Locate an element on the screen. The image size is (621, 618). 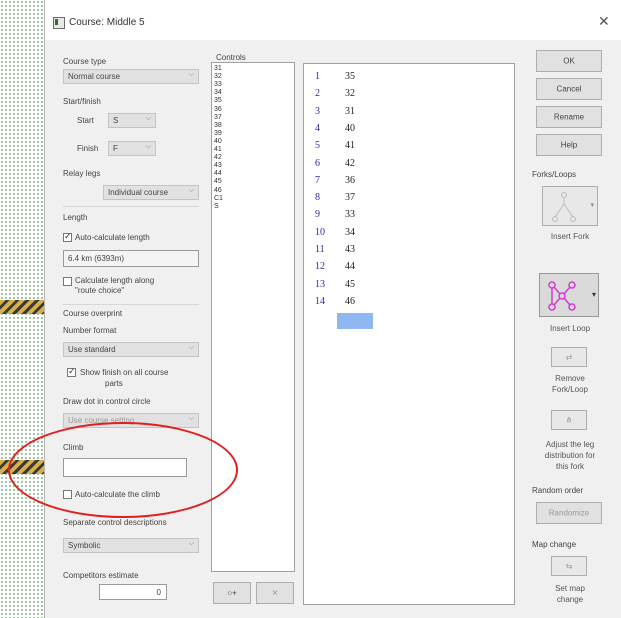
controls-list-item: 38 is located at coordinates (218, 125).